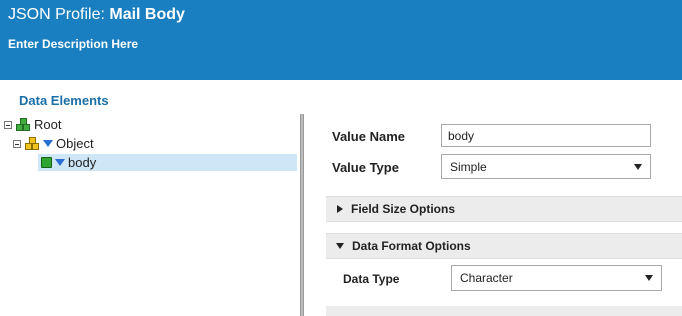  I want to click on expand-icon, so click(340, 209).